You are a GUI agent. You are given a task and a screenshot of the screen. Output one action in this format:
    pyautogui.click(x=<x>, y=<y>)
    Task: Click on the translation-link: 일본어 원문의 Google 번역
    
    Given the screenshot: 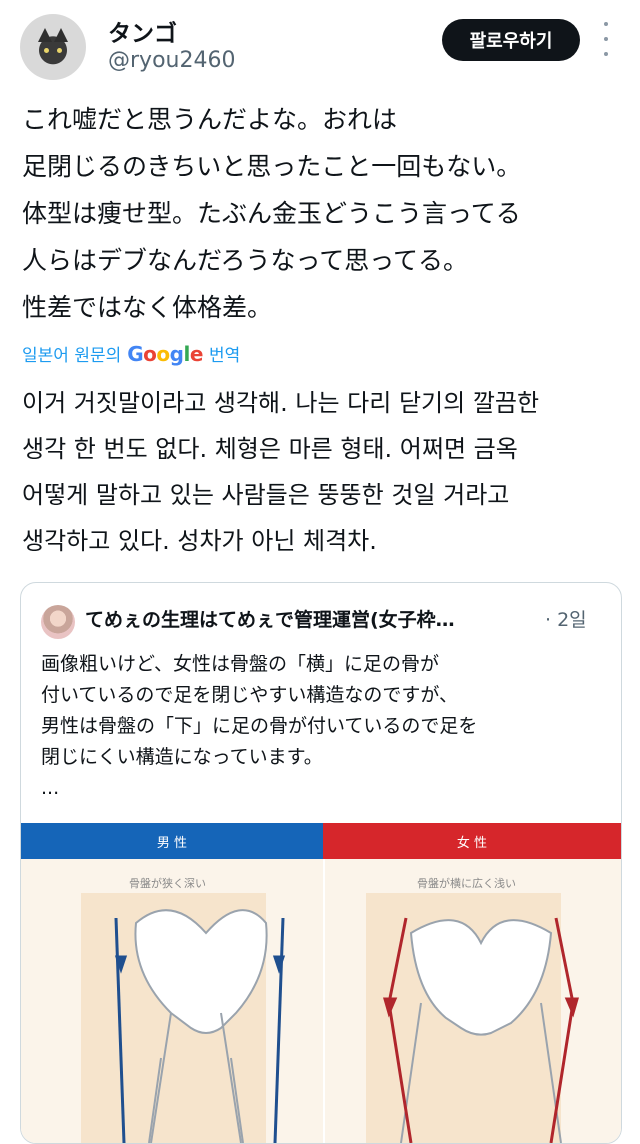 What is the action you would take?
    pyautogui.click(x=131, y=354)
    